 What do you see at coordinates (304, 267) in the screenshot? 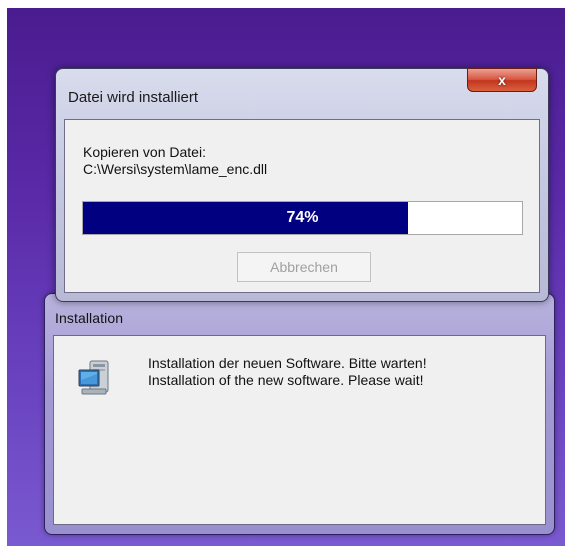
I see `cancel-button: Abbrechen` at bounding box center [304, 267].